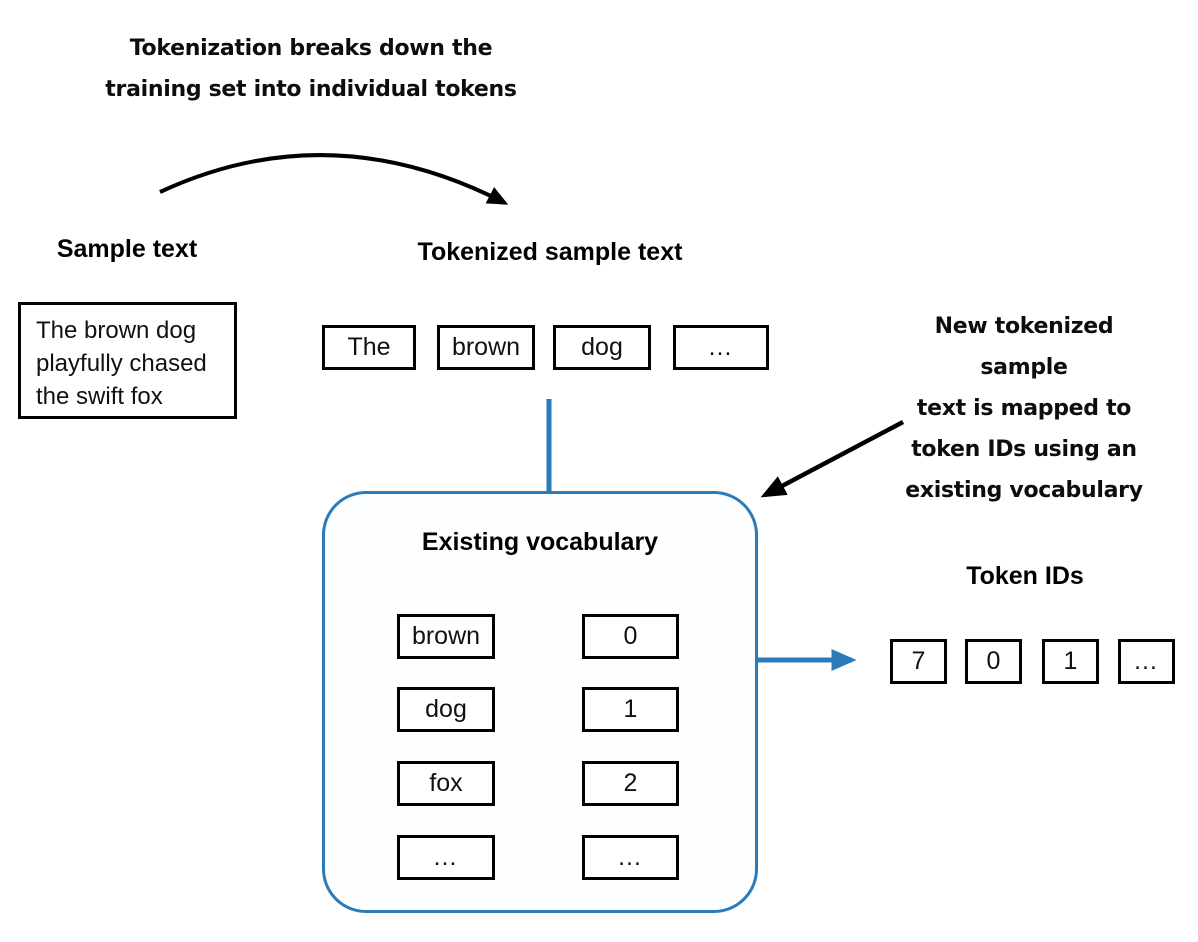 The width and height of the screenshot is (1198, 942). Describe the element at coordinates (486, 347) in the screenshot. I see `token-box: brown` at that location.